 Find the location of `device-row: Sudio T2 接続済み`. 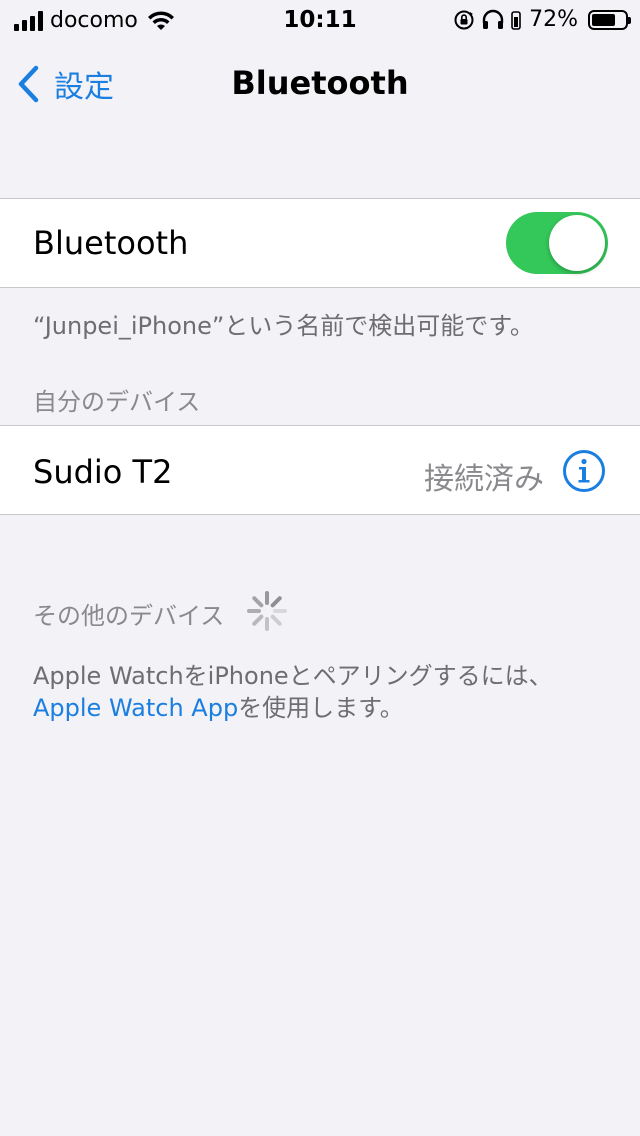

device-row: Sudio T2 接続済み is located at coordinates (320, 470).